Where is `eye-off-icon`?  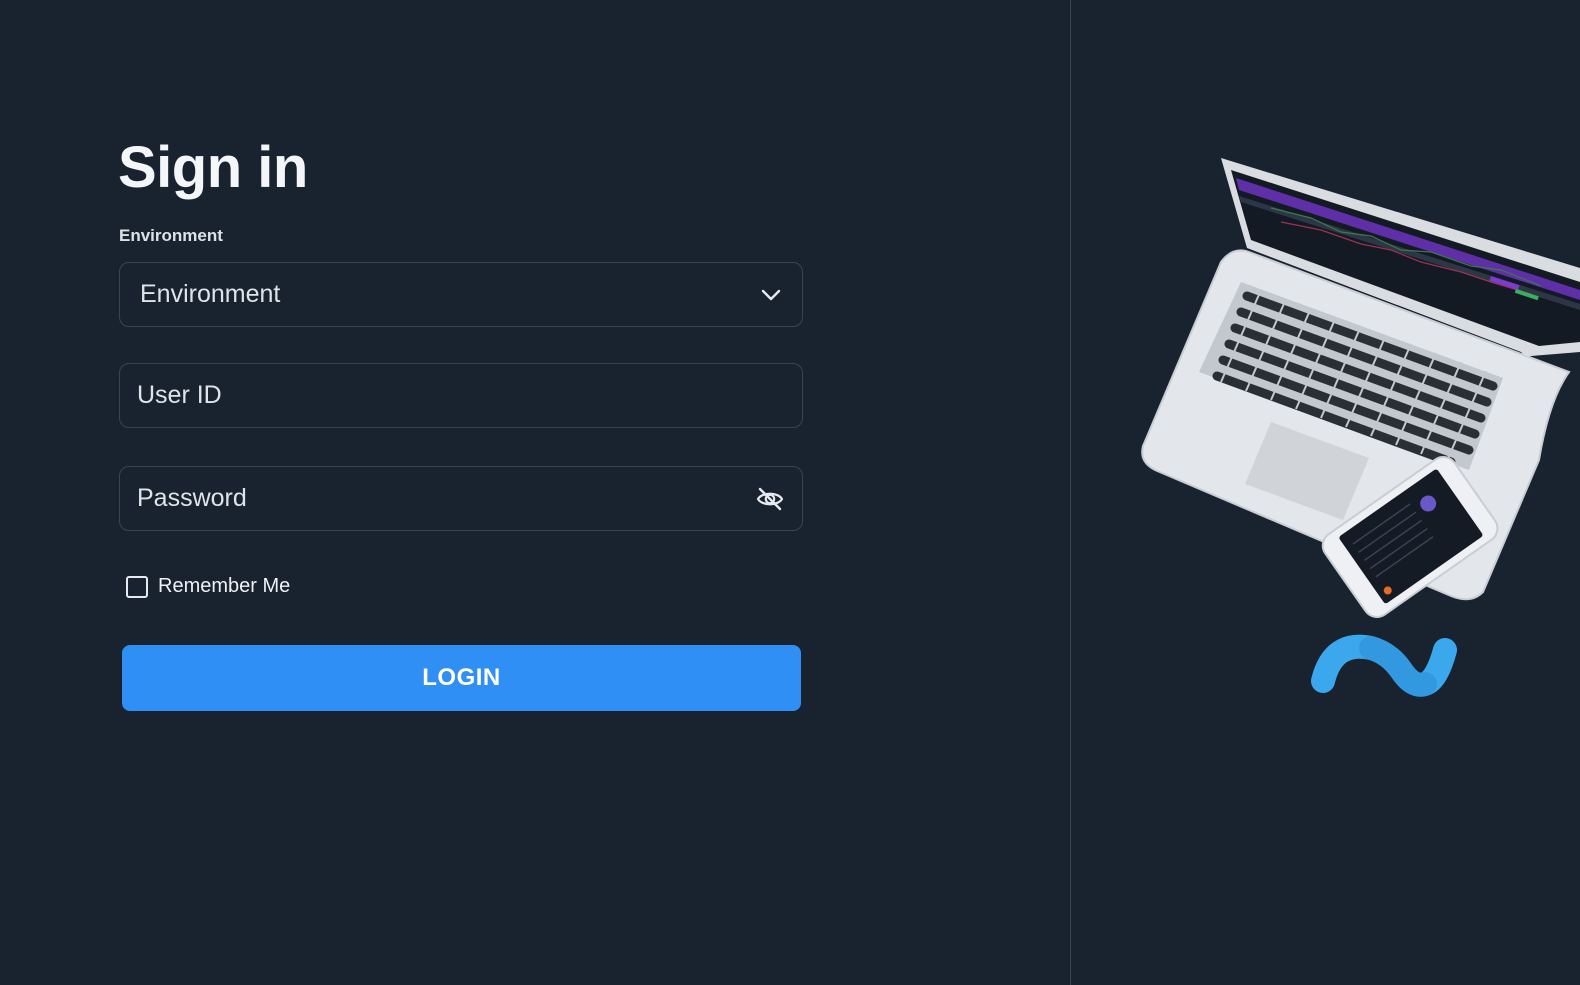 eye-off-icon is located at coordinates (770, 499).